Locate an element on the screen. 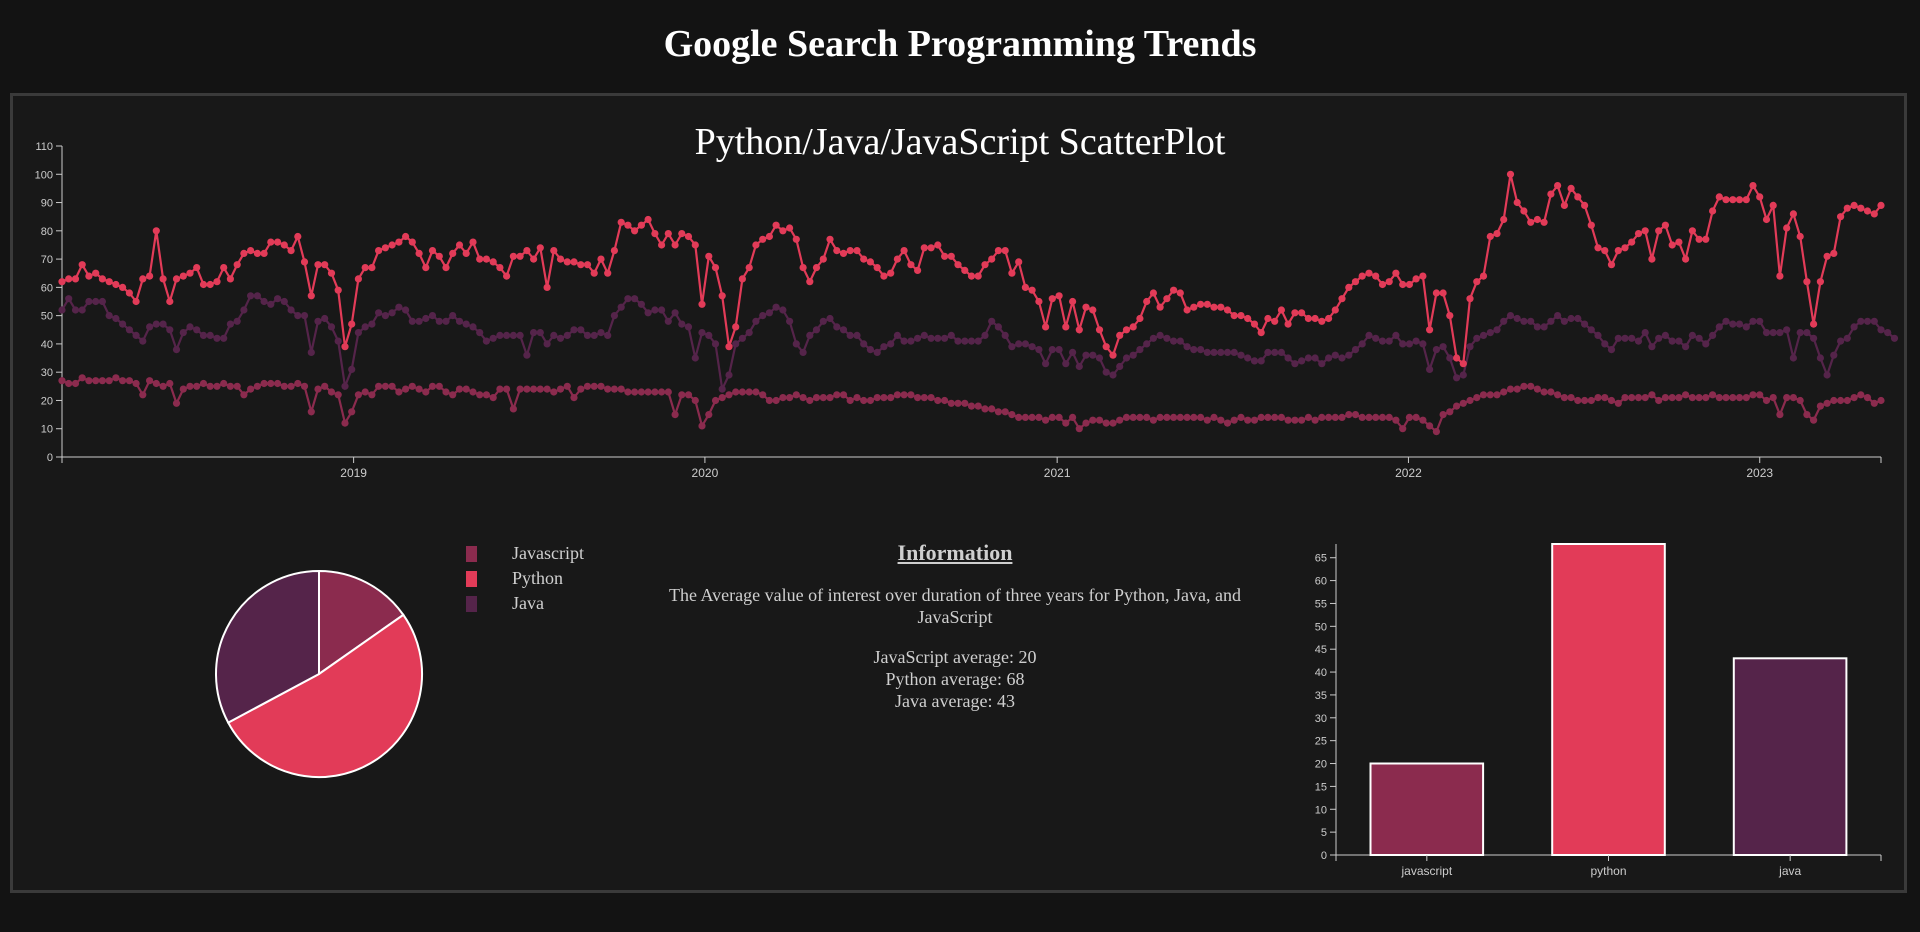  bar-y-tick-label: 30 is located at coordinates (1321, 719).